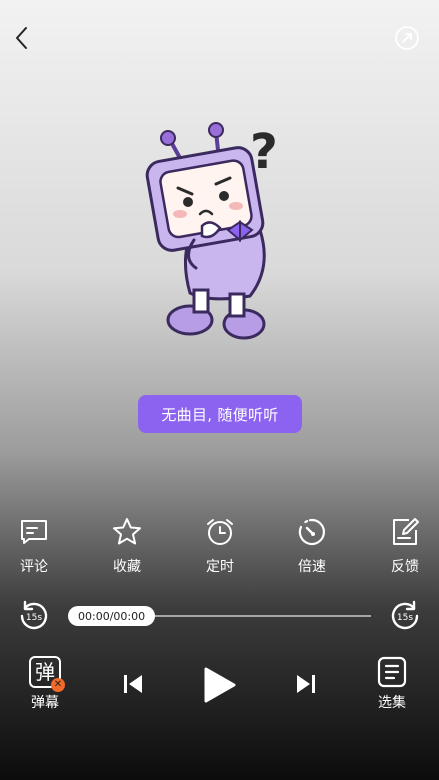 The width and height of the screenshot is (439, 780). Describe the element at coordinates (127, 567) in the screenshot. I see `favorite-label: 收藏` at that location.